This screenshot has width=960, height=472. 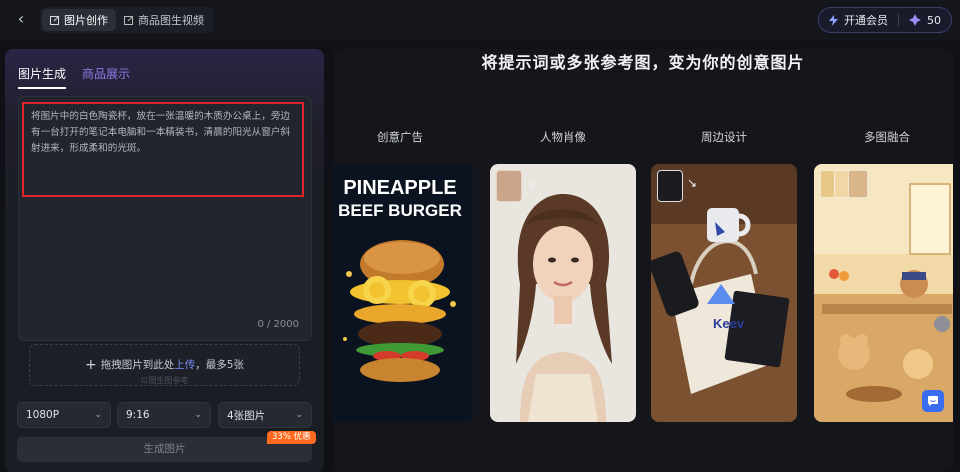 I want to click on burger-title-line1: PINEAPPLE, so click(x=399, y=188).